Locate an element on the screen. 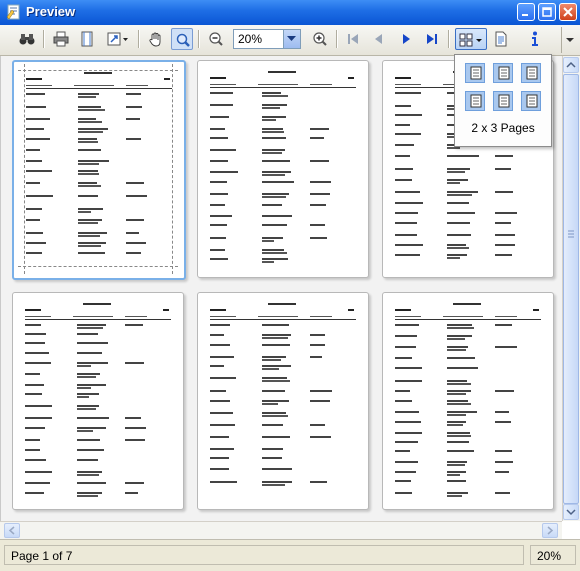  toolbar-overflow-button is located at coordinates (570, 40).